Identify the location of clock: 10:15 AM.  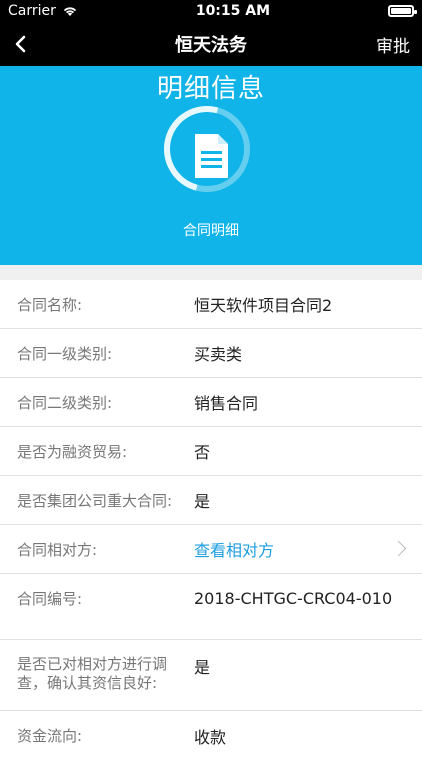
(233, 11).